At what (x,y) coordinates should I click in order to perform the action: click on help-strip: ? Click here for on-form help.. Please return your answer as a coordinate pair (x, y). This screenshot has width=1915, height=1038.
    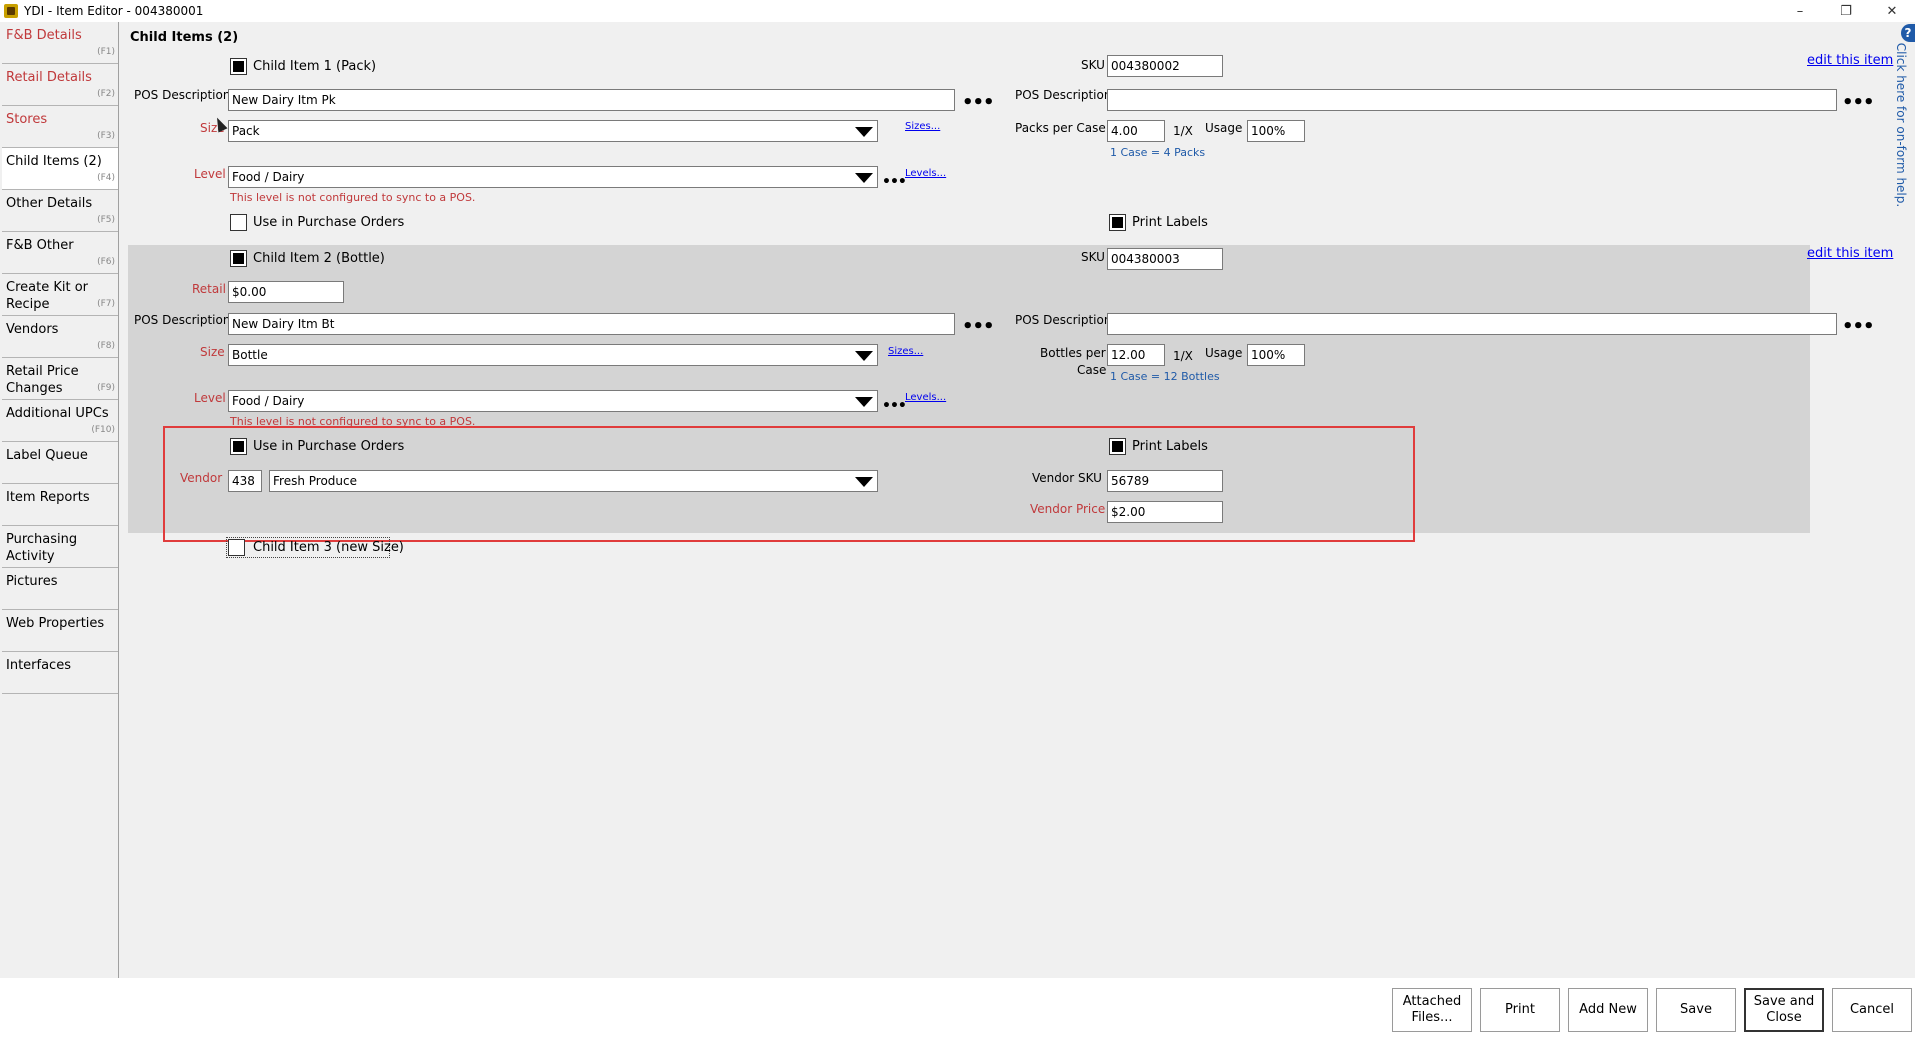
    Looking at the image, I should click on (1904, 115).